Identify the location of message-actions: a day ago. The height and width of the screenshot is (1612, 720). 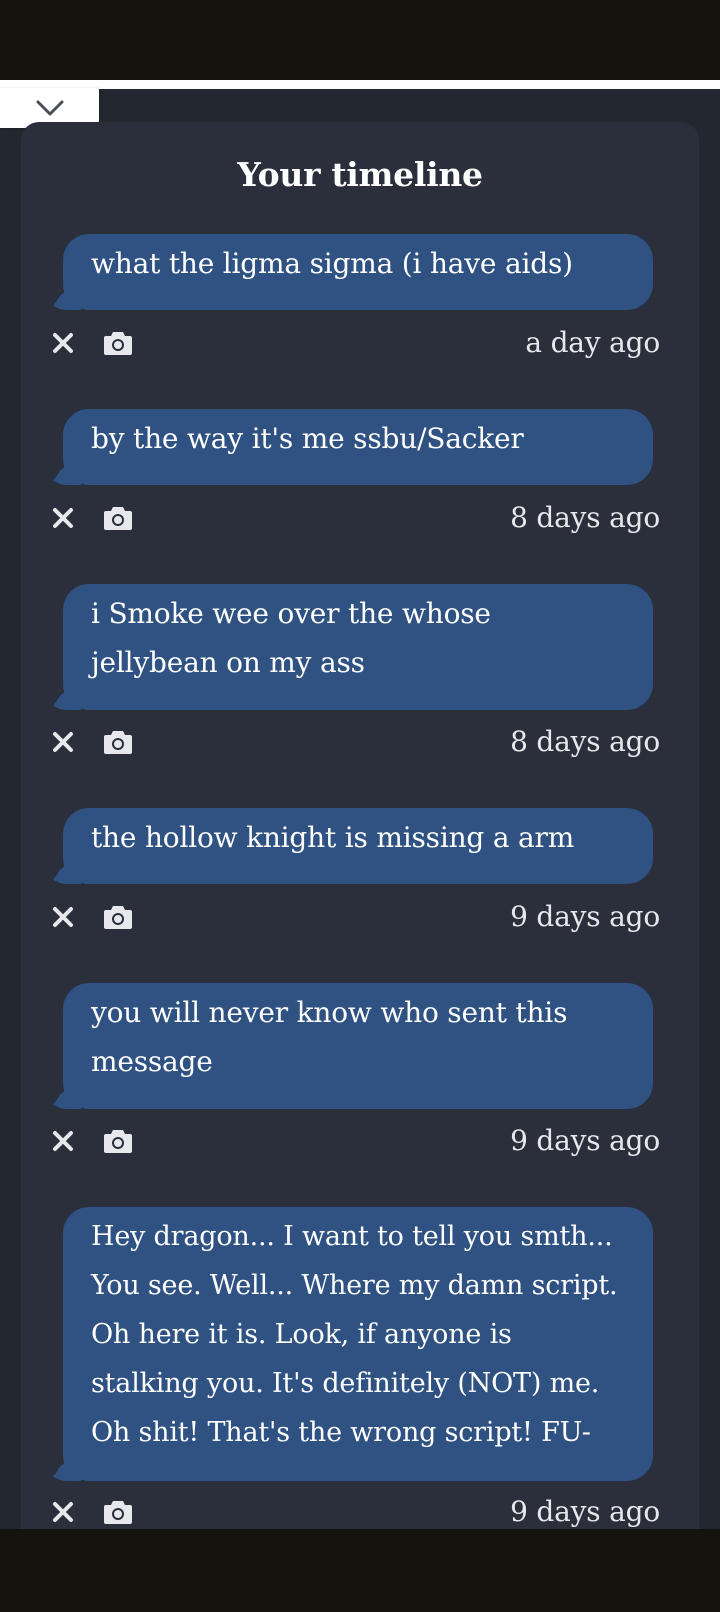
(350, 343).